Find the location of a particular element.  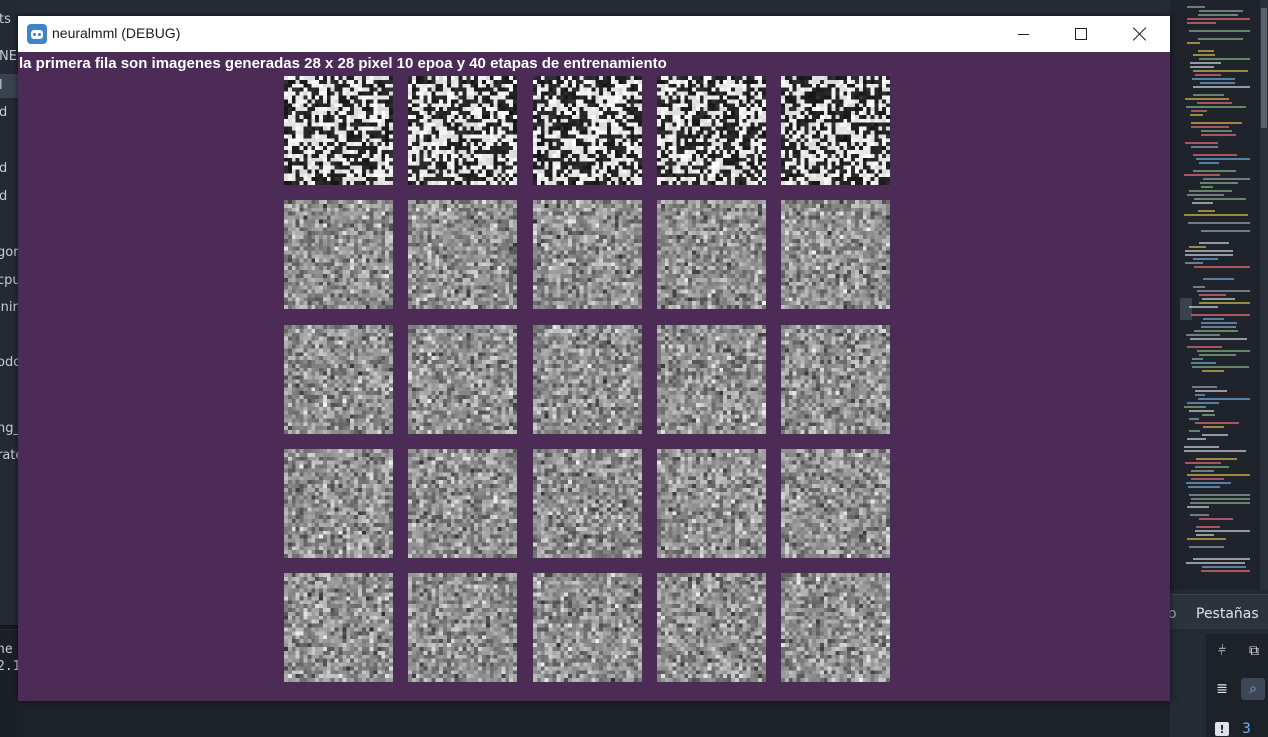

output-fragment: ne is located at coordinates (6, 649).